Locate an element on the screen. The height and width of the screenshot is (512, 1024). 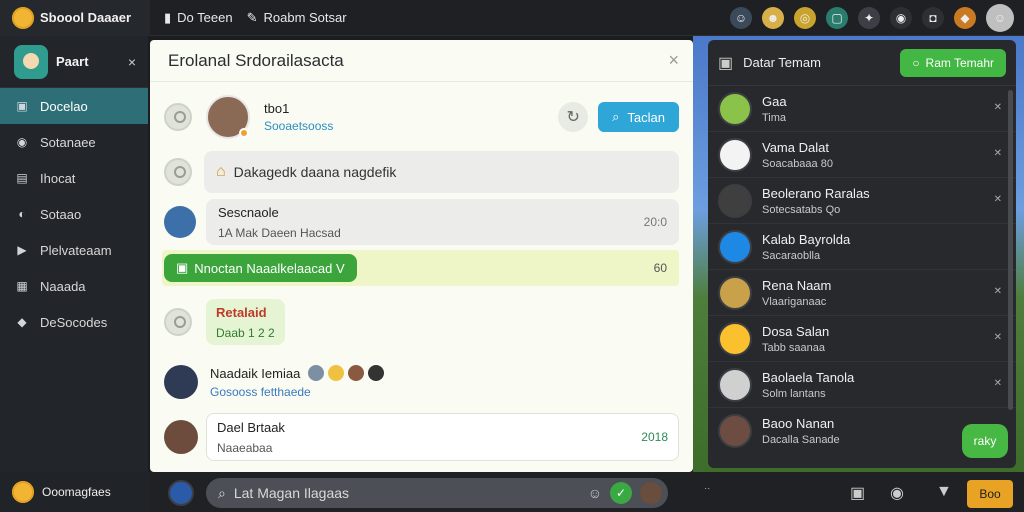
team-member-1: Vama Dalat Soacabaaa 80 ✕ is located at coordinates (862, 155).